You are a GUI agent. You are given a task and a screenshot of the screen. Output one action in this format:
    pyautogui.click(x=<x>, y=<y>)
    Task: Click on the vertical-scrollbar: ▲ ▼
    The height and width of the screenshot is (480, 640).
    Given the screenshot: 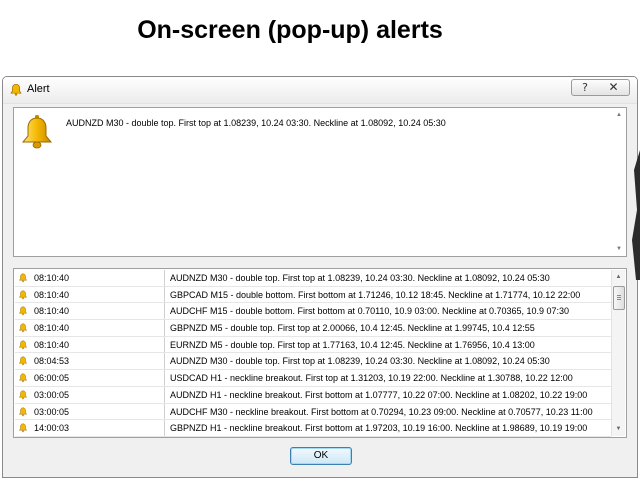 What is the action you would take?
    pyautogui.click(x=618, y=353)
    